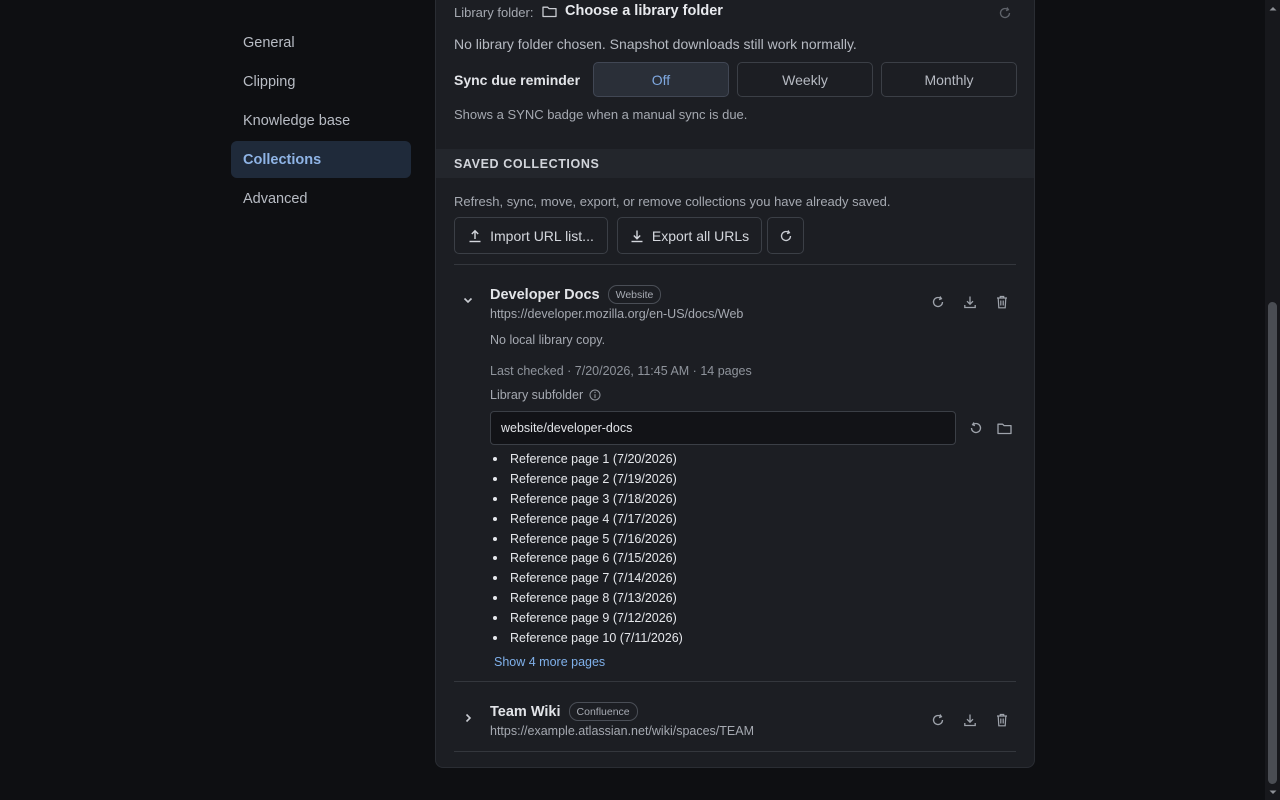 This screenshot has width=1280, height=800. Describe the element at coordinates (723, 428) in the screenshot. I see `library-subfolder-input` at that location.